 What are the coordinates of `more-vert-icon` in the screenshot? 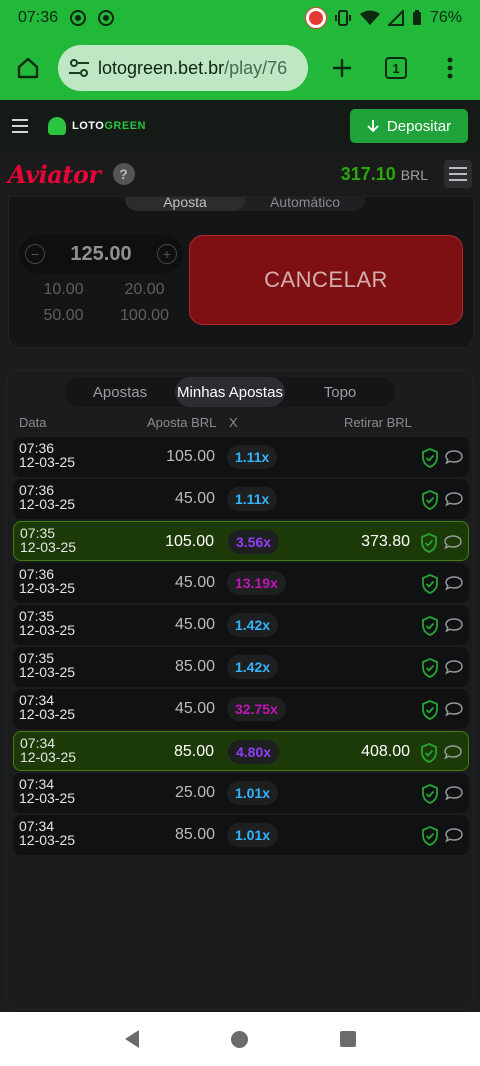 It's located at (450, 68).